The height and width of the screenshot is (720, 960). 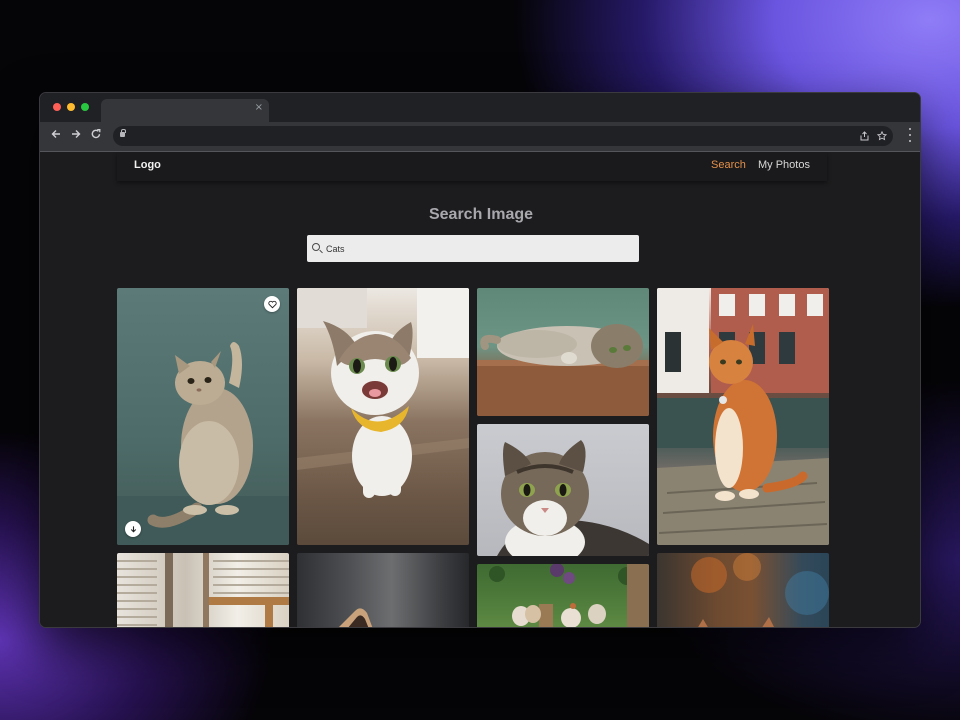 I want to click on forward-arrow-icon, so click(x=76, y=136).